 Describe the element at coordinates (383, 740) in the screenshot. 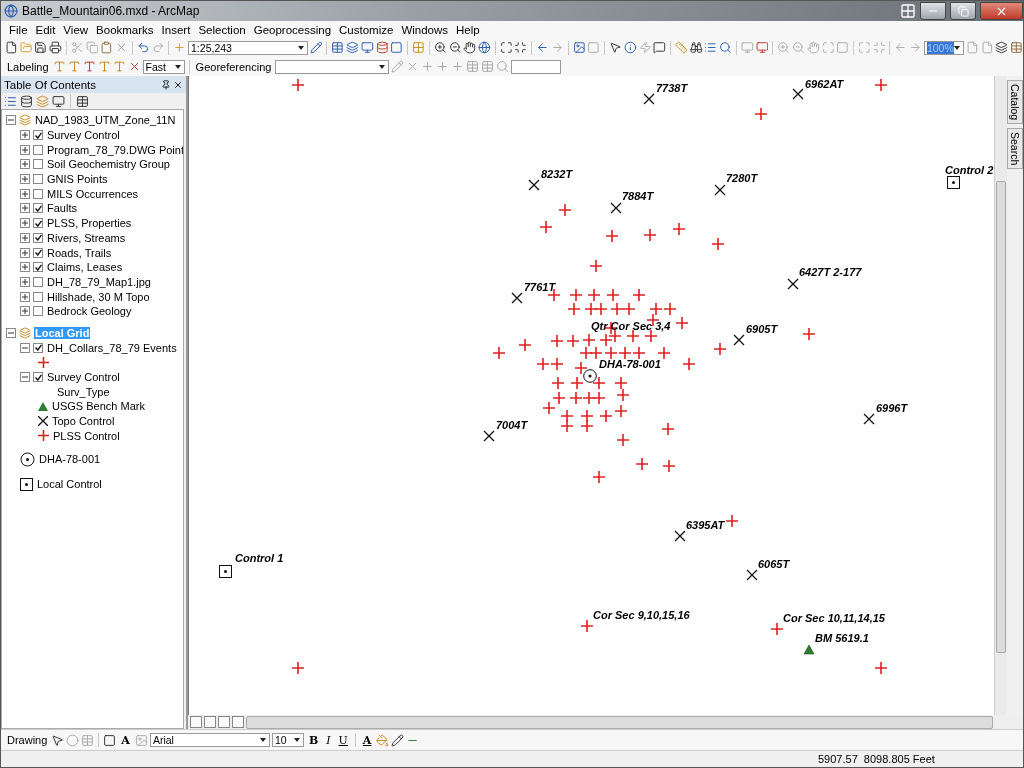

I see `fill-color-icon` at that location.